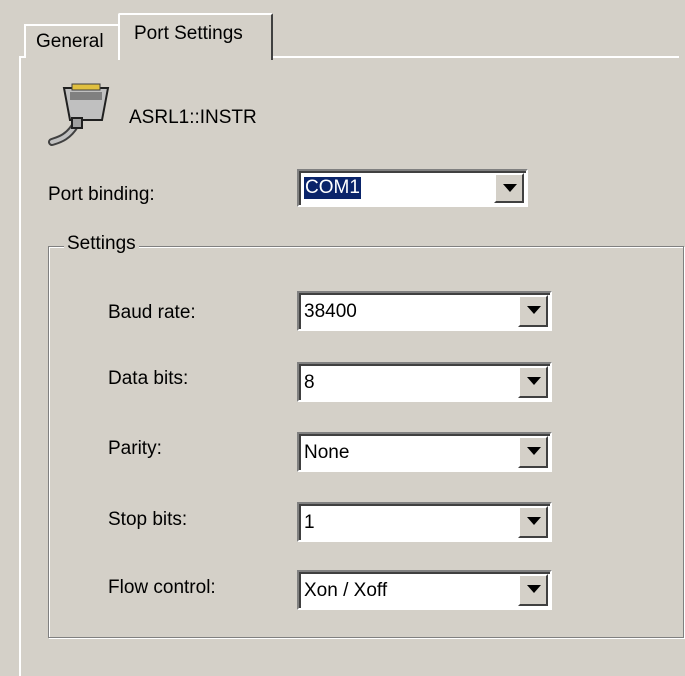  I want to click on baud-rate-combobox: 38400, so click(424, 311).